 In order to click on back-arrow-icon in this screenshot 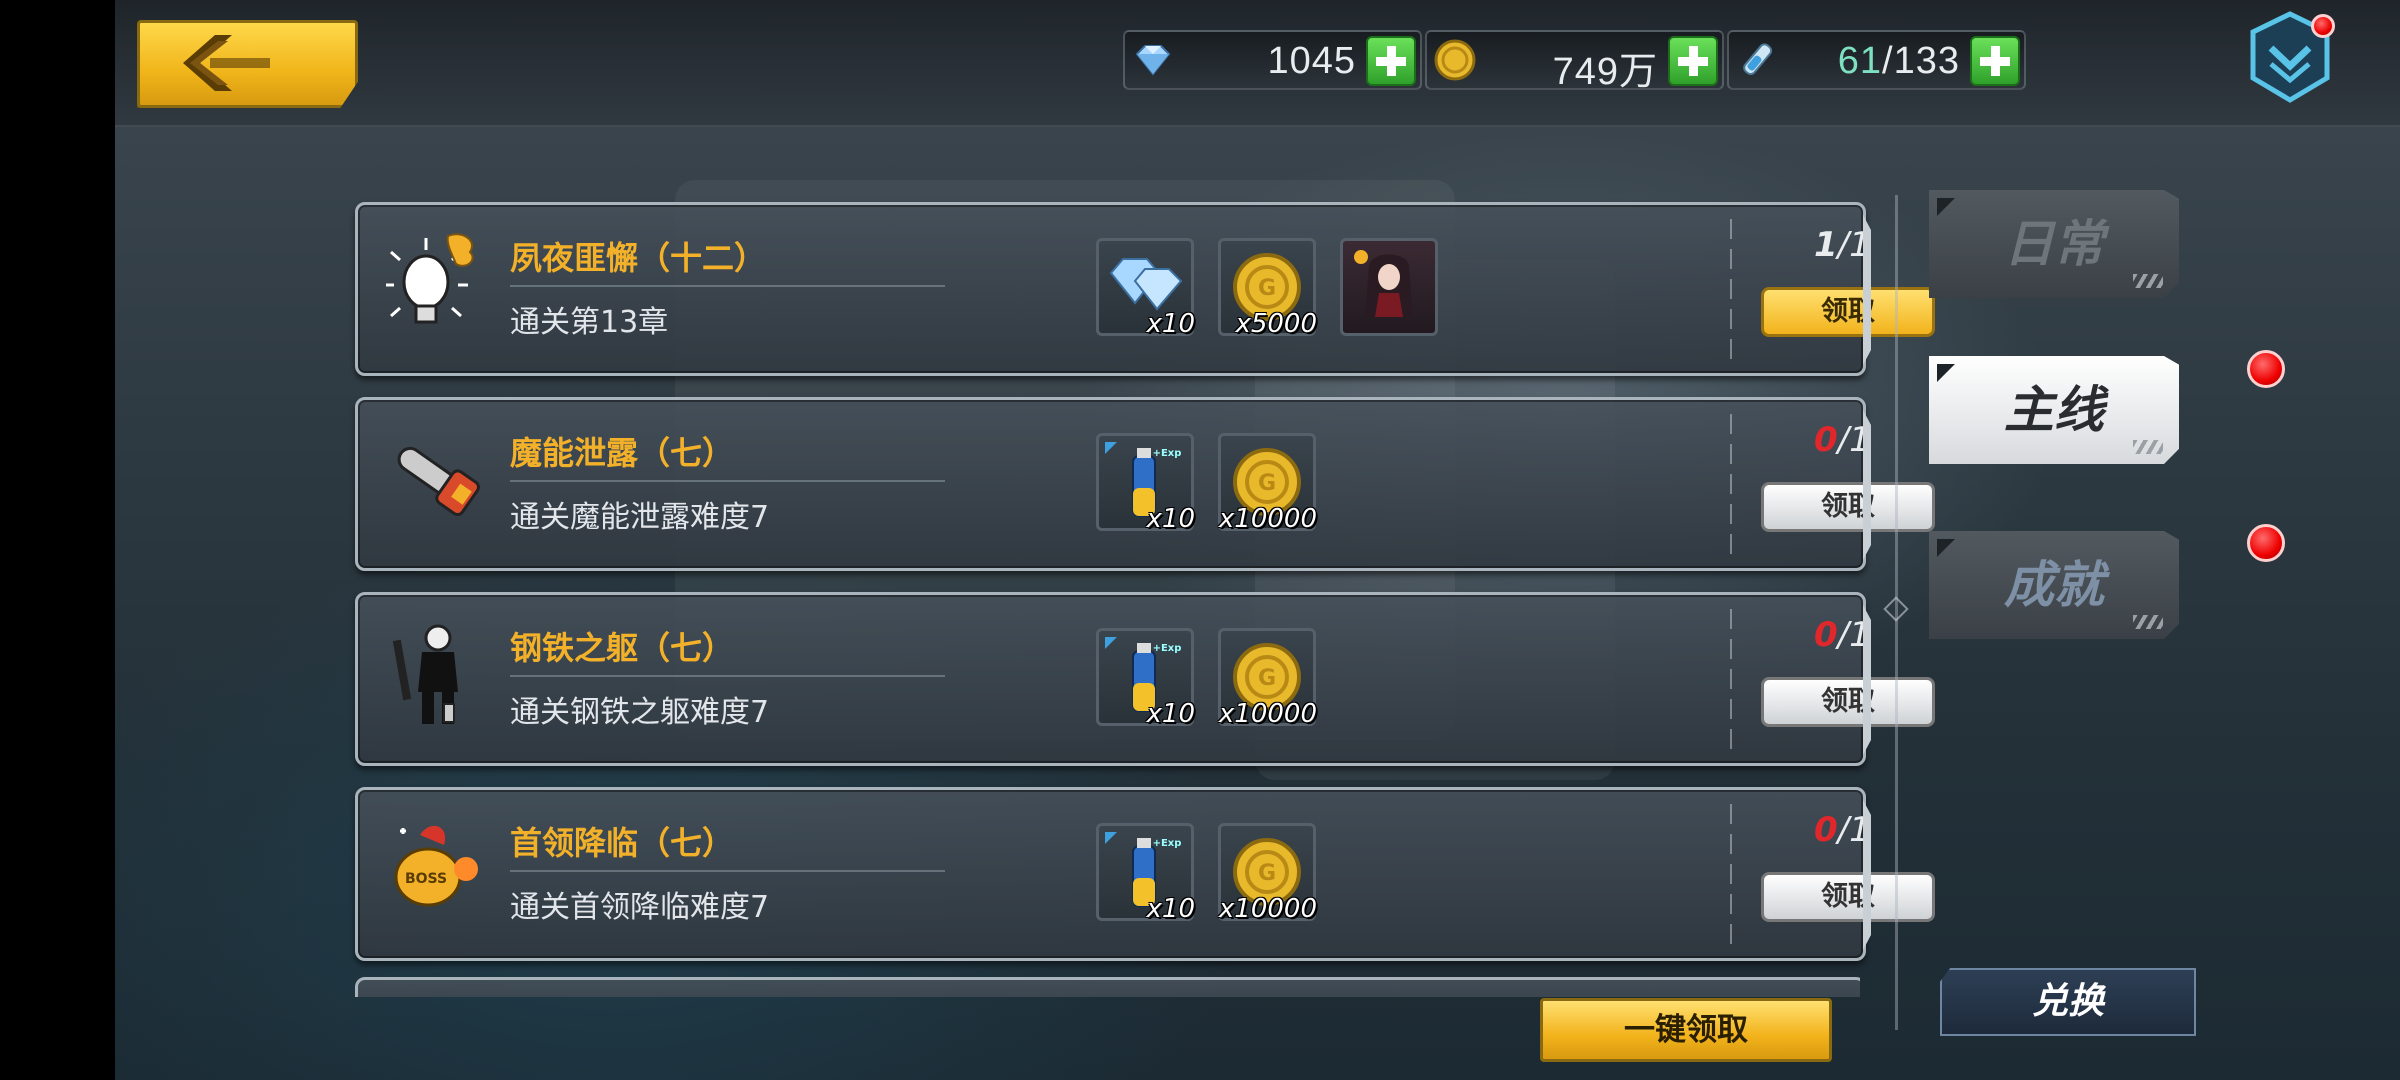, I will do `click(226, 63)`.